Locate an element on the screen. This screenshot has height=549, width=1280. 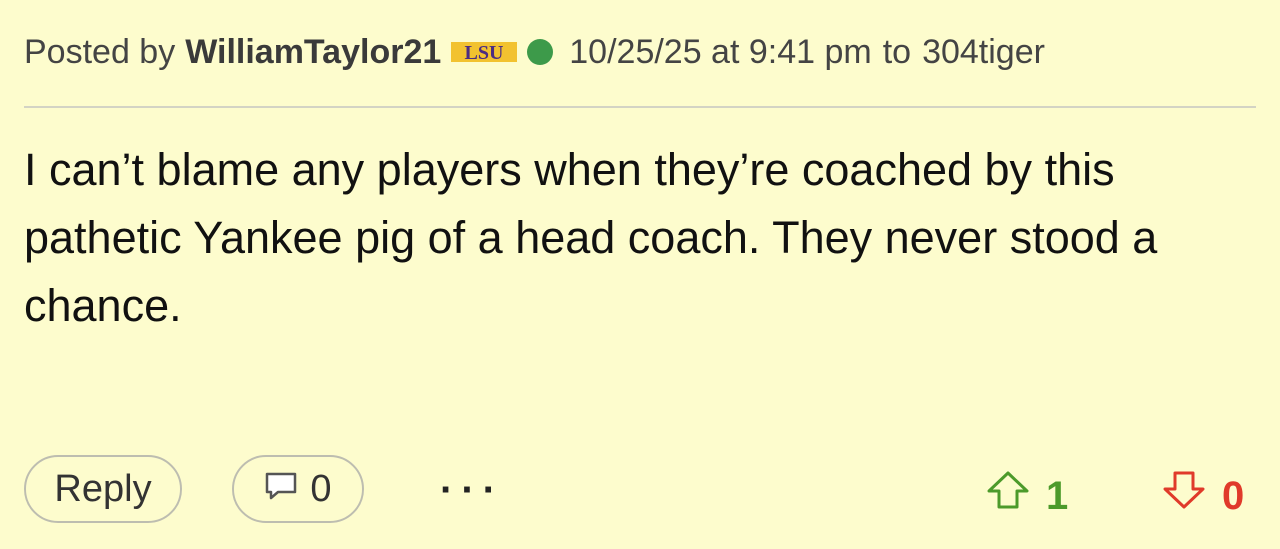
to-label: to is located at coordinates (897, 52).